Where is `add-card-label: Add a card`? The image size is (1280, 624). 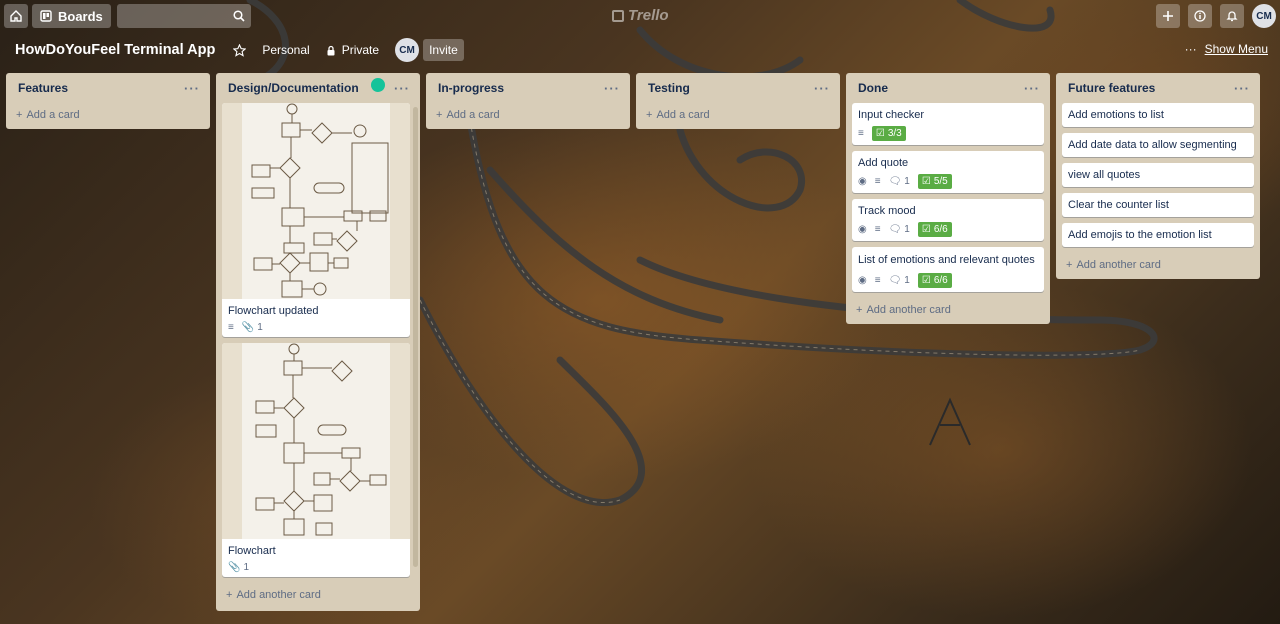
add-card-label: Add a card is located at coordinates (53, 115).